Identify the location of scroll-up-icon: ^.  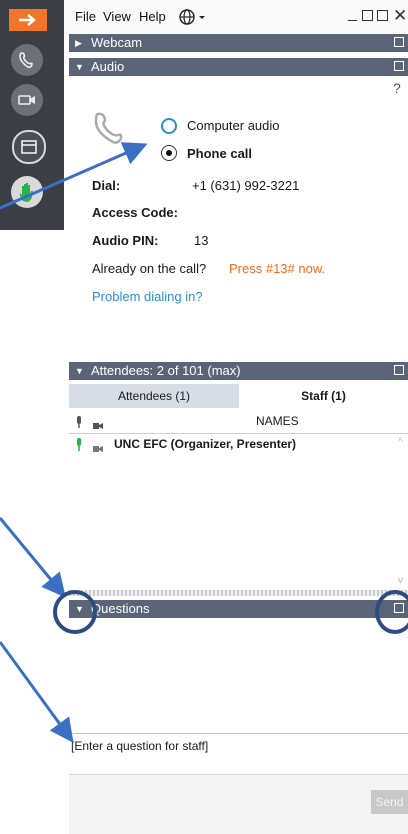
(400, 442).